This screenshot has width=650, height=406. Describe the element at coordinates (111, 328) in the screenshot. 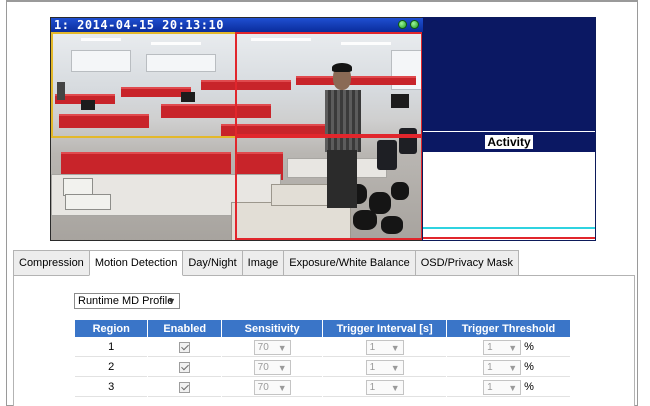

I see `header-region: Region` at that location.